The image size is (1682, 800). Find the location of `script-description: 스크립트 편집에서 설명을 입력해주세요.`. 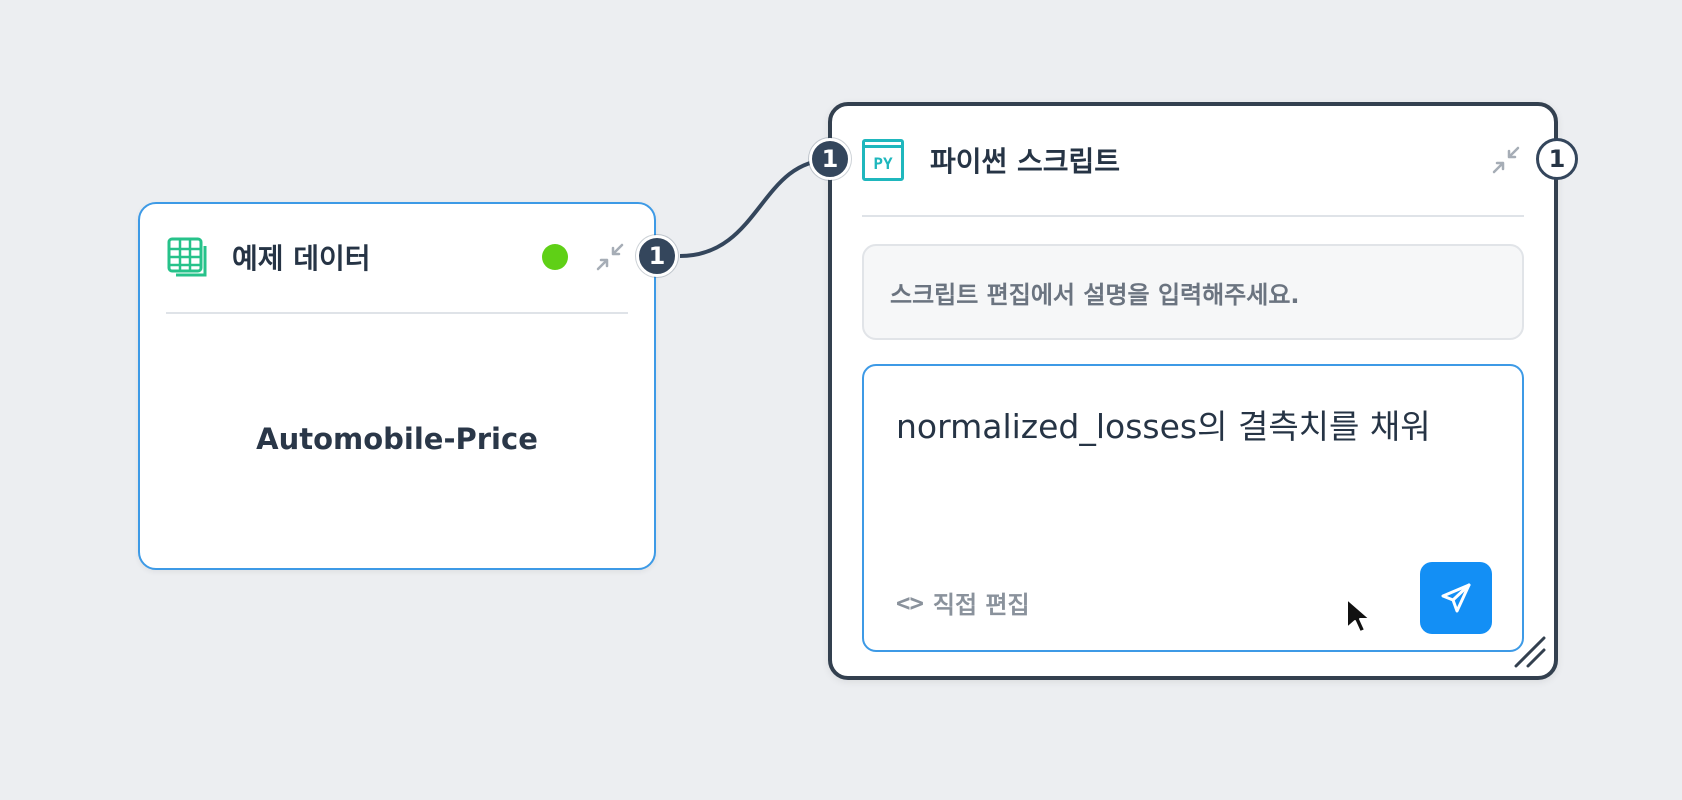

script-description: 스크립트 편집에서 설명을 입력해주세요. is located at coordinates (1193, 292).